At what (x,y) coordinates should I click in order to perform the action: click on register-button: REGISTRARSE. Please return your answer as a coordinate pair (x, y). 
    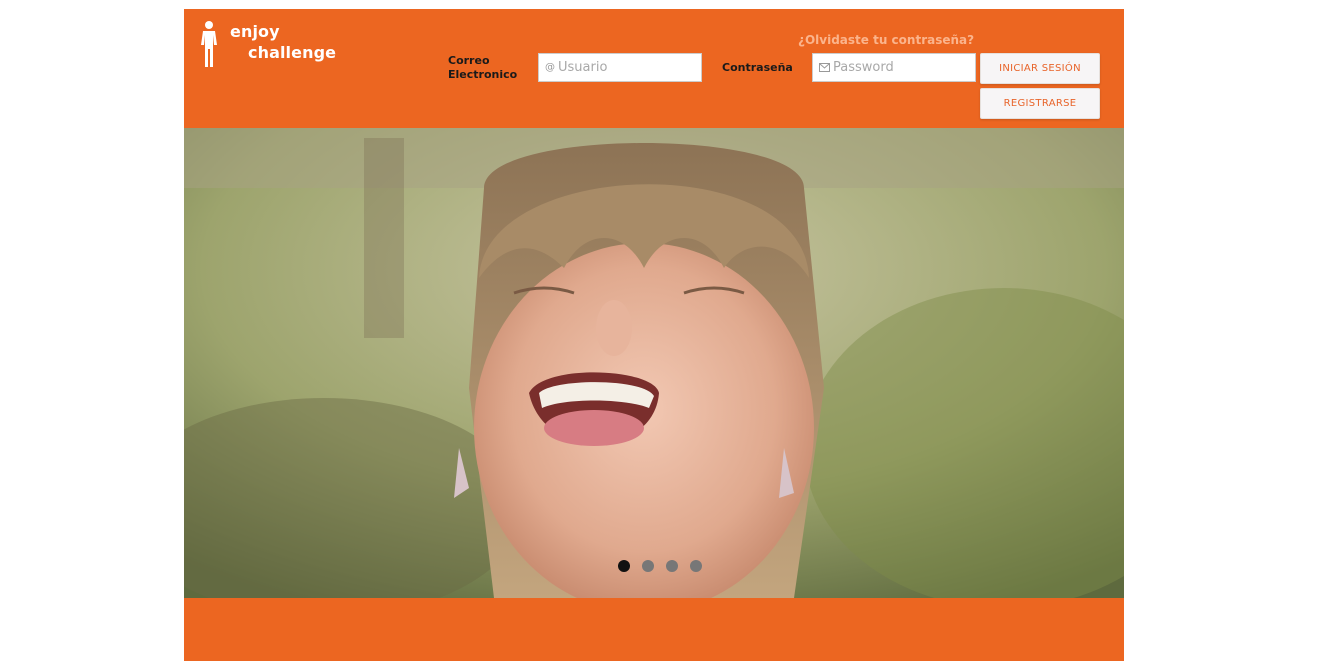
    Looking at the image, I should click on (1040, 103).